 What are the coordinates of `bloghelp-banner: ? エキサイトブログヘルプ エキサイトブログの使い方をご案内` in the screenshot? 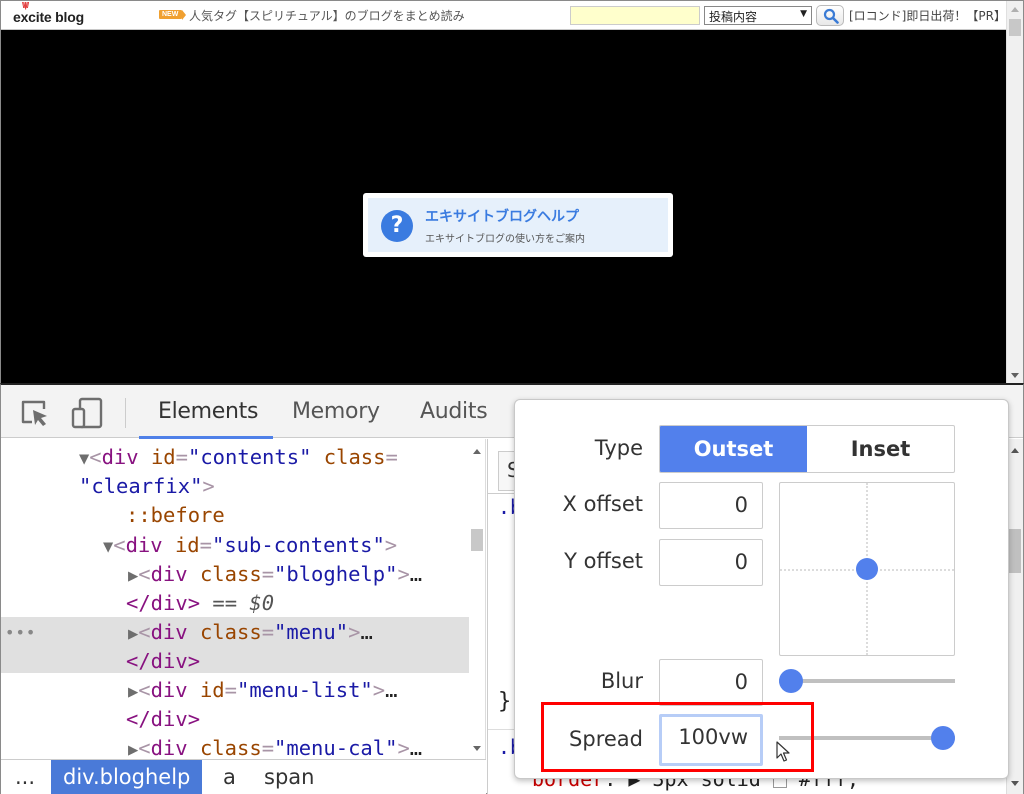 It's located at (518, 225).